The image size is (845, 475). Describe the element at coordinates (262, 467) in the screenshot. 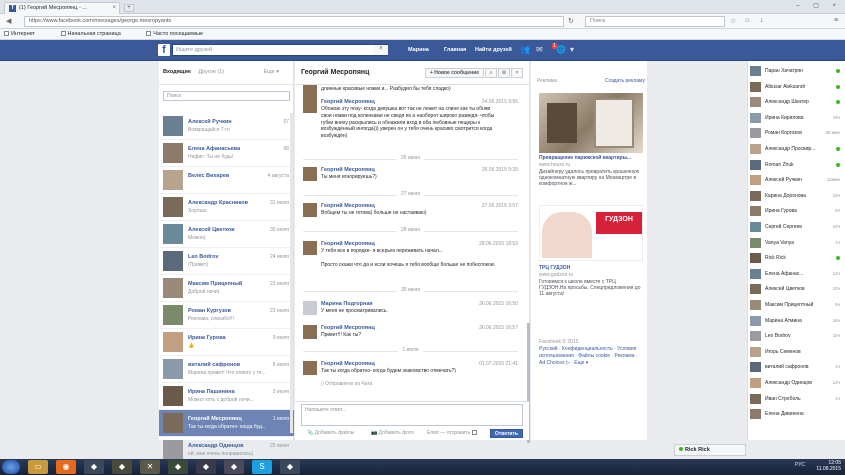

I see `skype-icon: S` at that location.